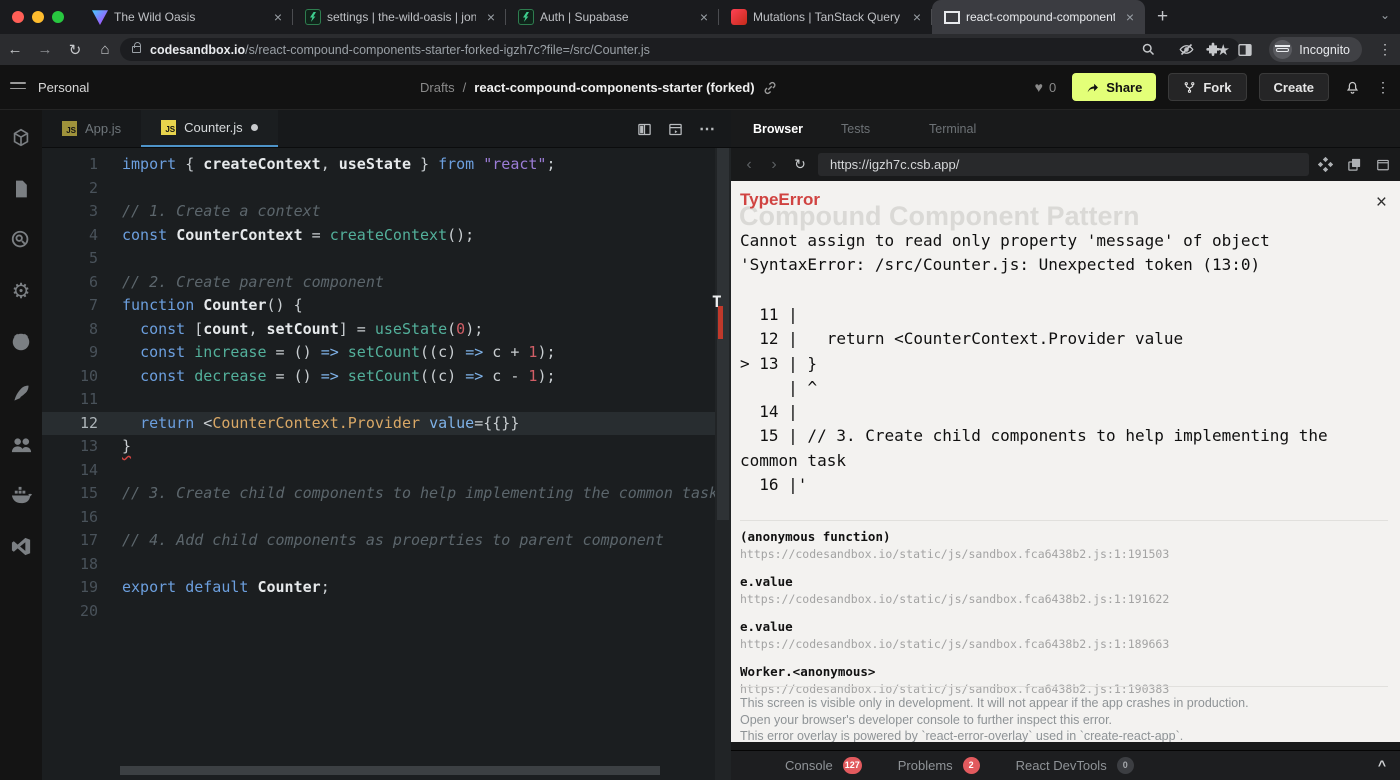 This screenshot has height=780, width=1400. Describe the element at coordinates (378, 283) in the screenshot. I see `code-line: 6 // 2. Create parent component` at that location.